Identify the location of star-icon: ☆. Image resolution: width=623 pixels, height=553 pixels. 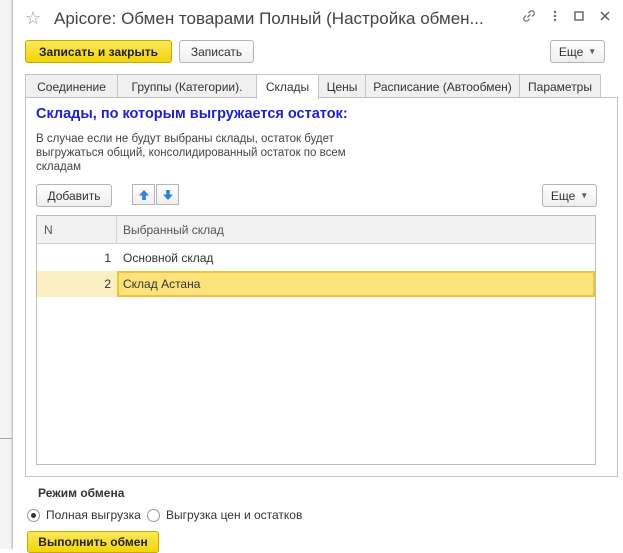
(33, 18).